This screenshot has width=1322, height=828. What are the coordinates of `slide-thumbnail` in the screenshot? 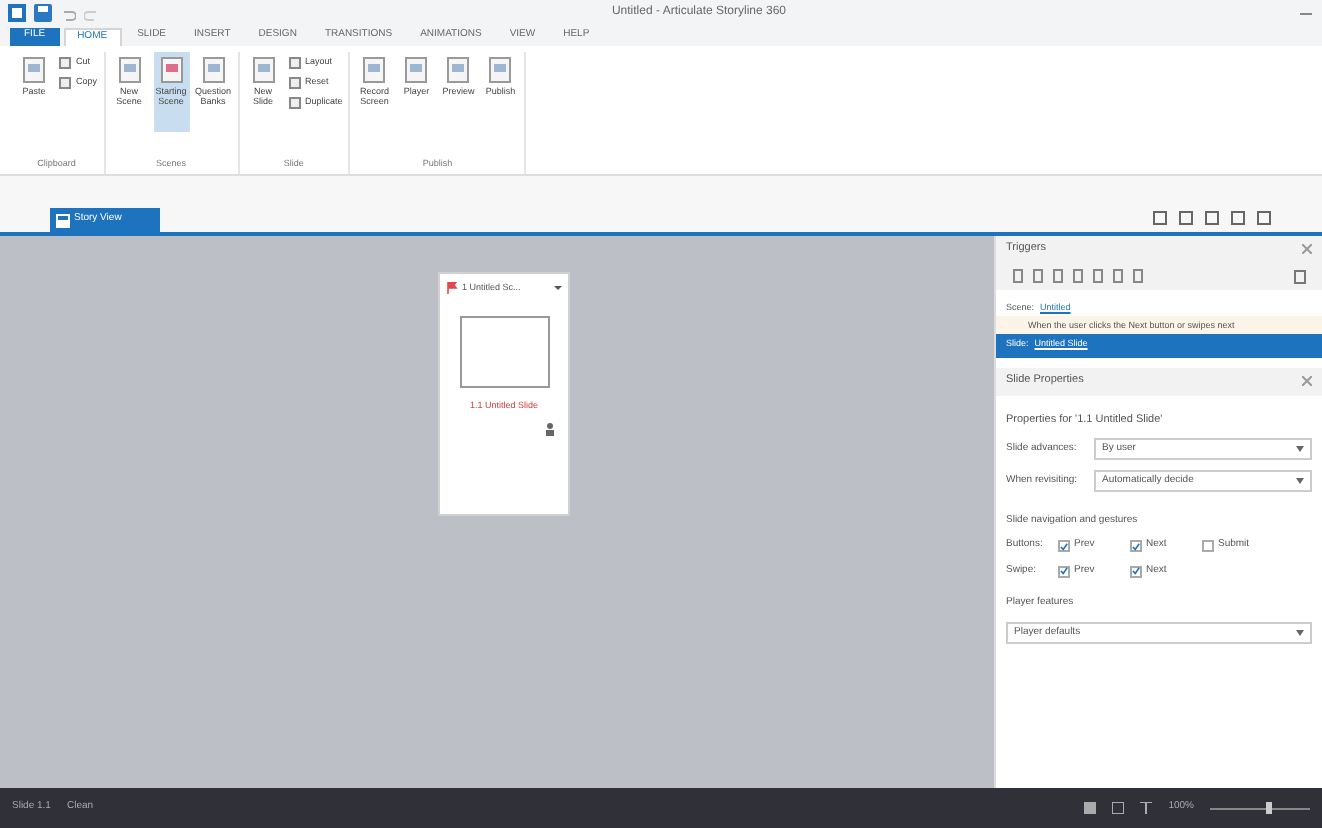 It's located at (504, 351).